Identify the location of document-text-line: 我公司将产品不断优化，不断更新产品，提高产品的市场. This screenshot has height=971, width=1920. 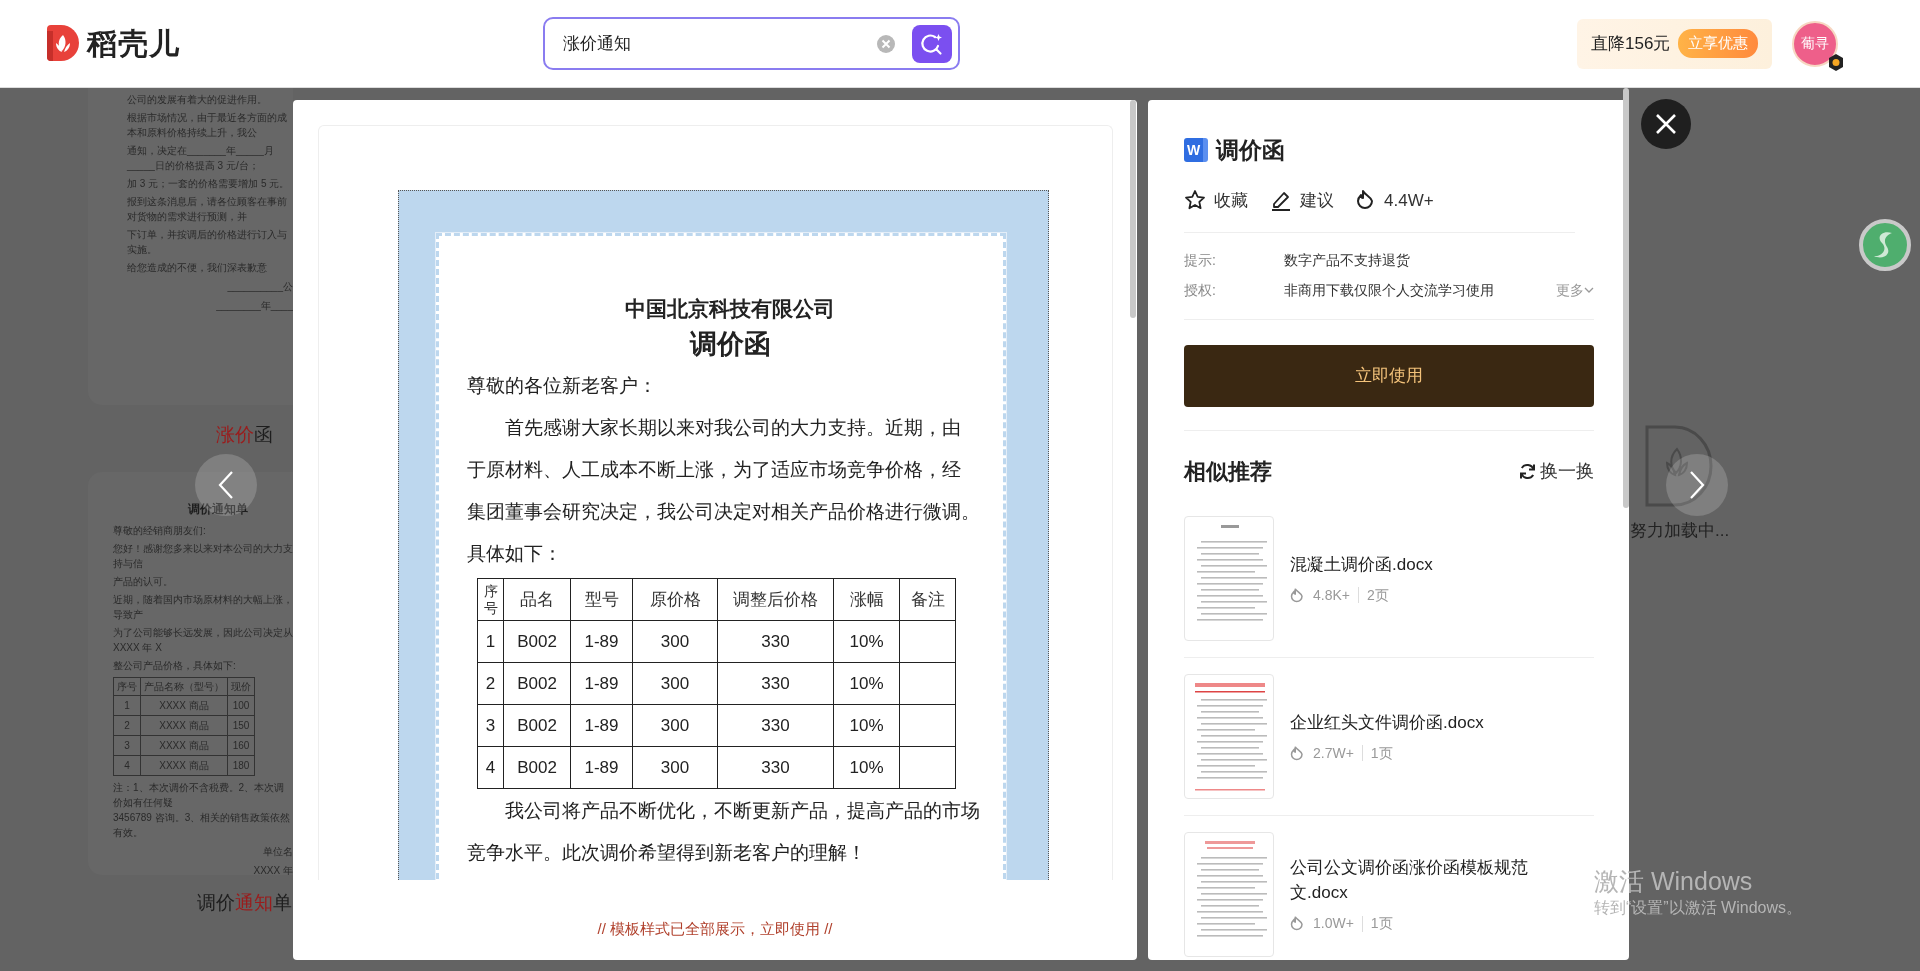
(742, 810).